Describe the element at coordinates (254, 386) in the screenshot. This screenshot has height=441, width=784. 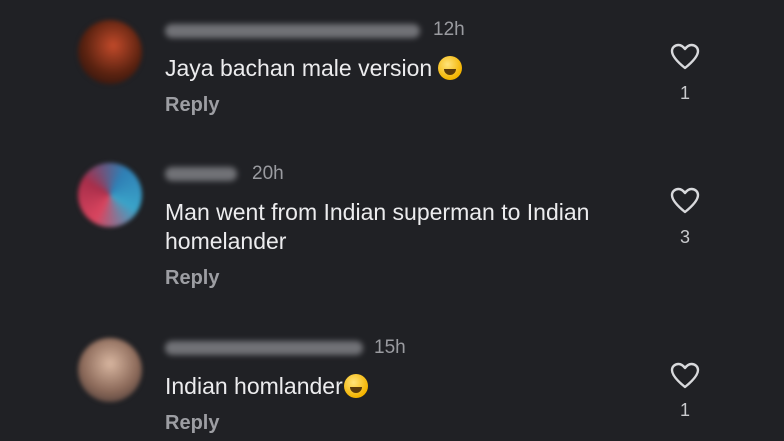
I see `comment-text-content: Indian homlander` at that location.